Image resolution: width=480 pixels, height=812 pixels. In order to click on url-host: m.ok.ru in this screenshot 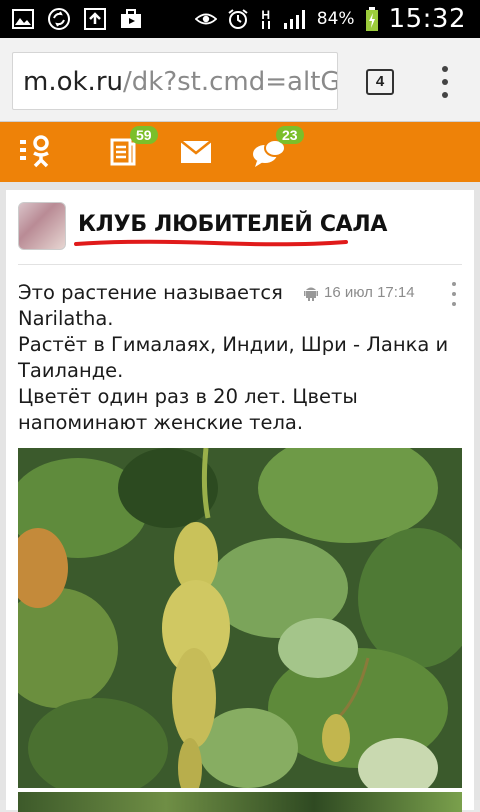, I will do `click(73, 82)`.